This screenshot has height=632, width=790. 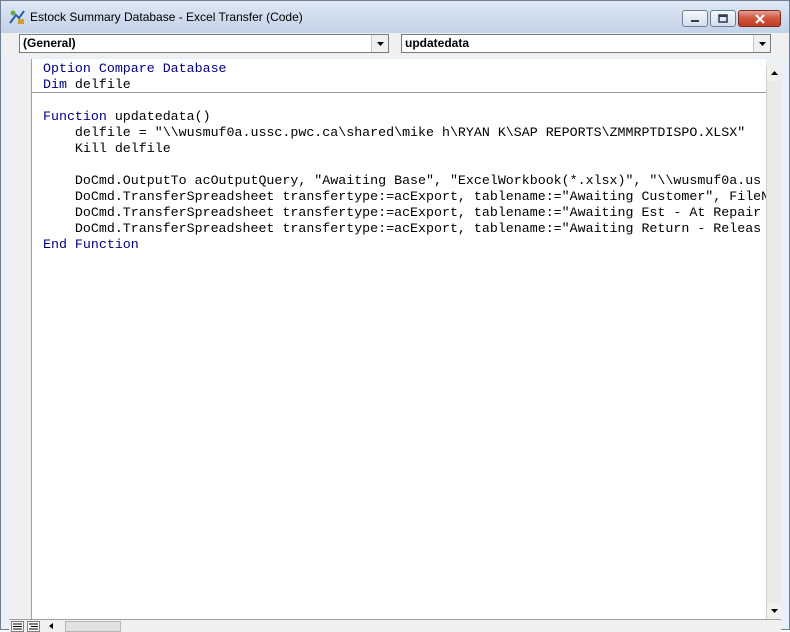 What do you see at coordinates (135, 68) in the screenshot?
I see `code-keyword: Option Compare Database` at bounding box center [135, 68].